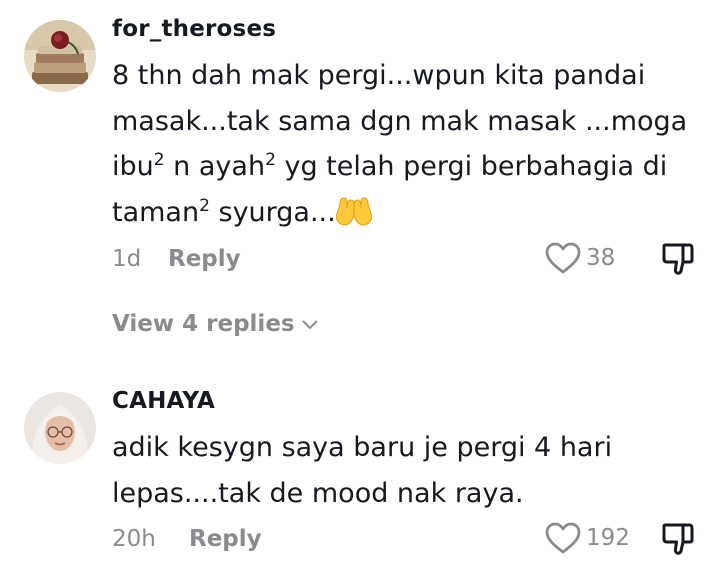 The image size is (720, 576). What do you see at coordinates (601, 258) in the screenshot?
I see `like-count: 38` at bounding box center [601, 258].